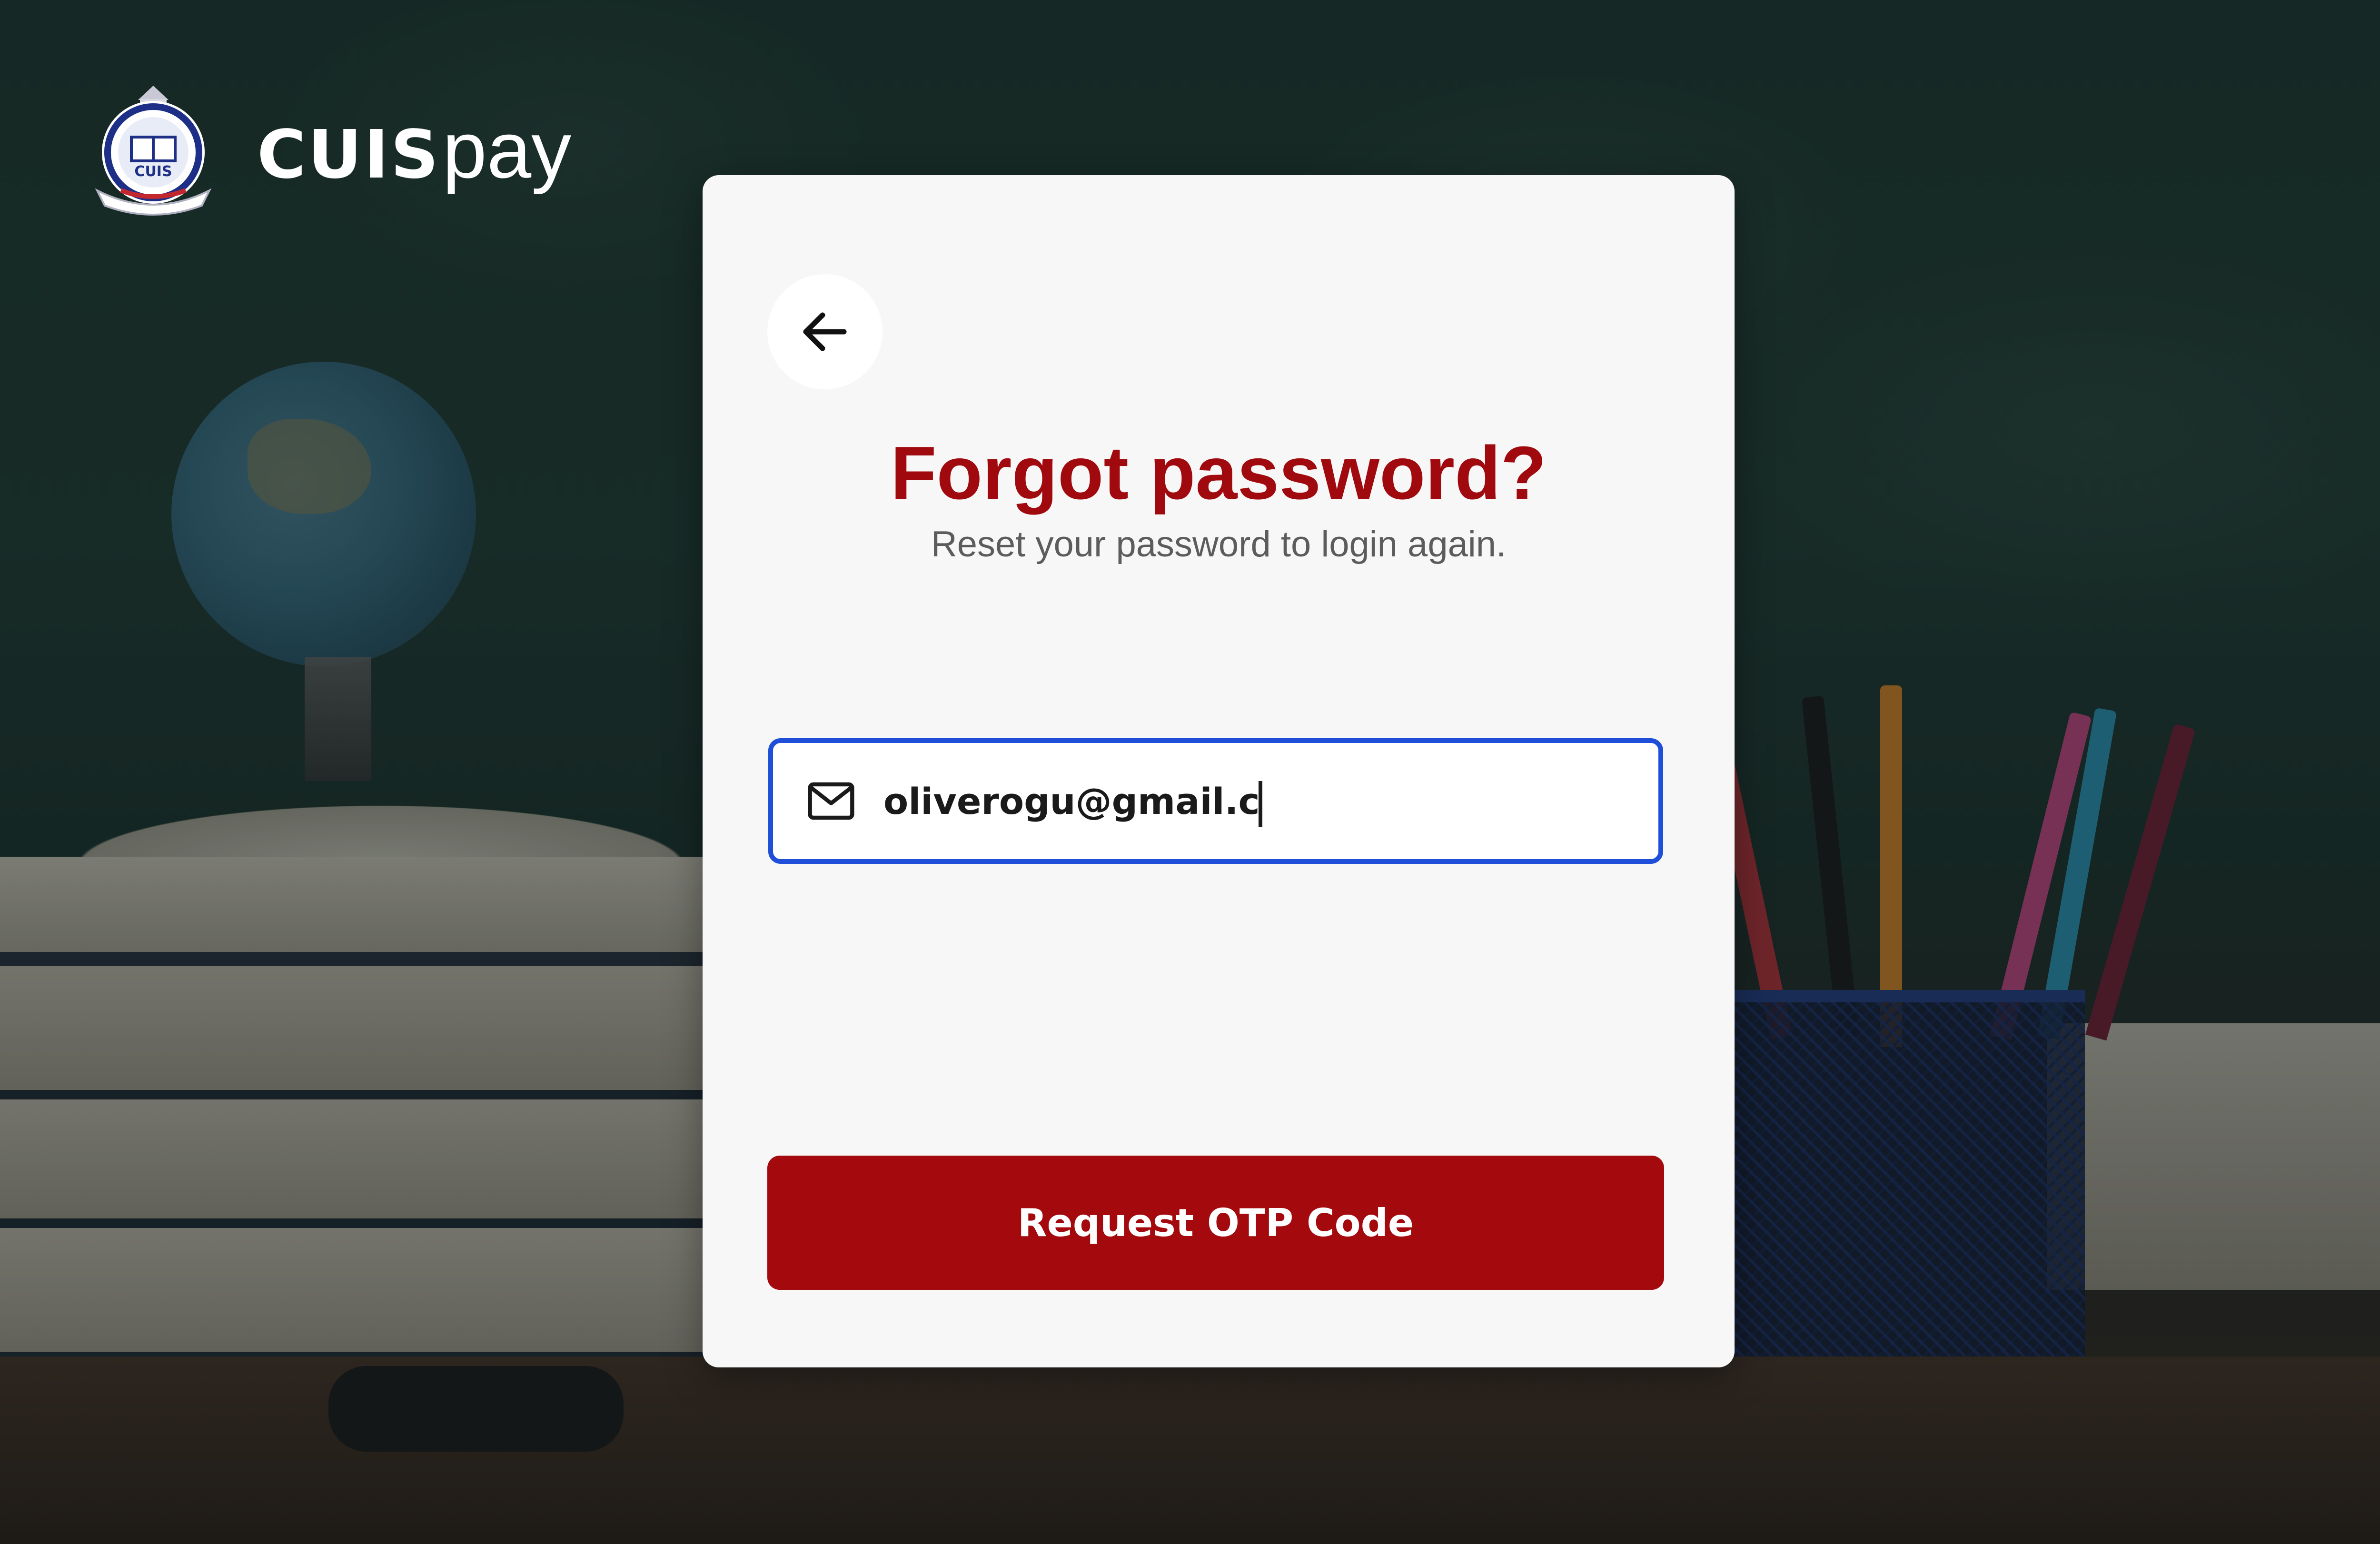  Describe the element at coordinates (1219, 544) in the screenshot. I see `page-subtitle: Reset your password to login again.` at that location.